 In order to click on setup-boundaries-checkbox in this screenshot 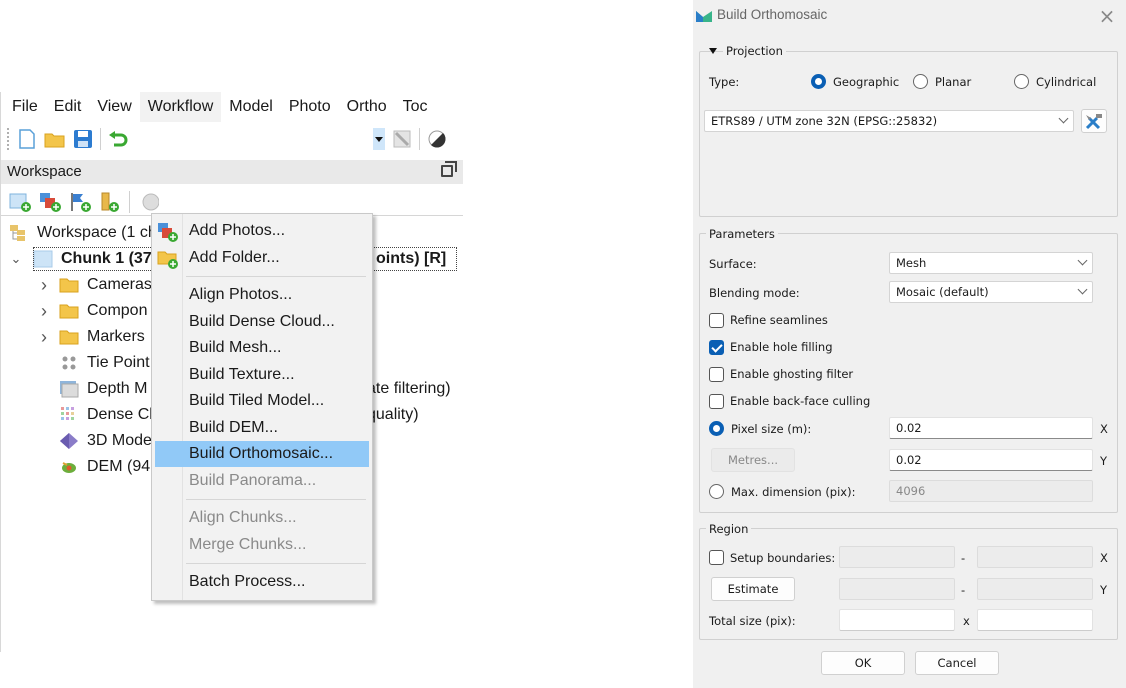, I will do `click(716, 557)`.